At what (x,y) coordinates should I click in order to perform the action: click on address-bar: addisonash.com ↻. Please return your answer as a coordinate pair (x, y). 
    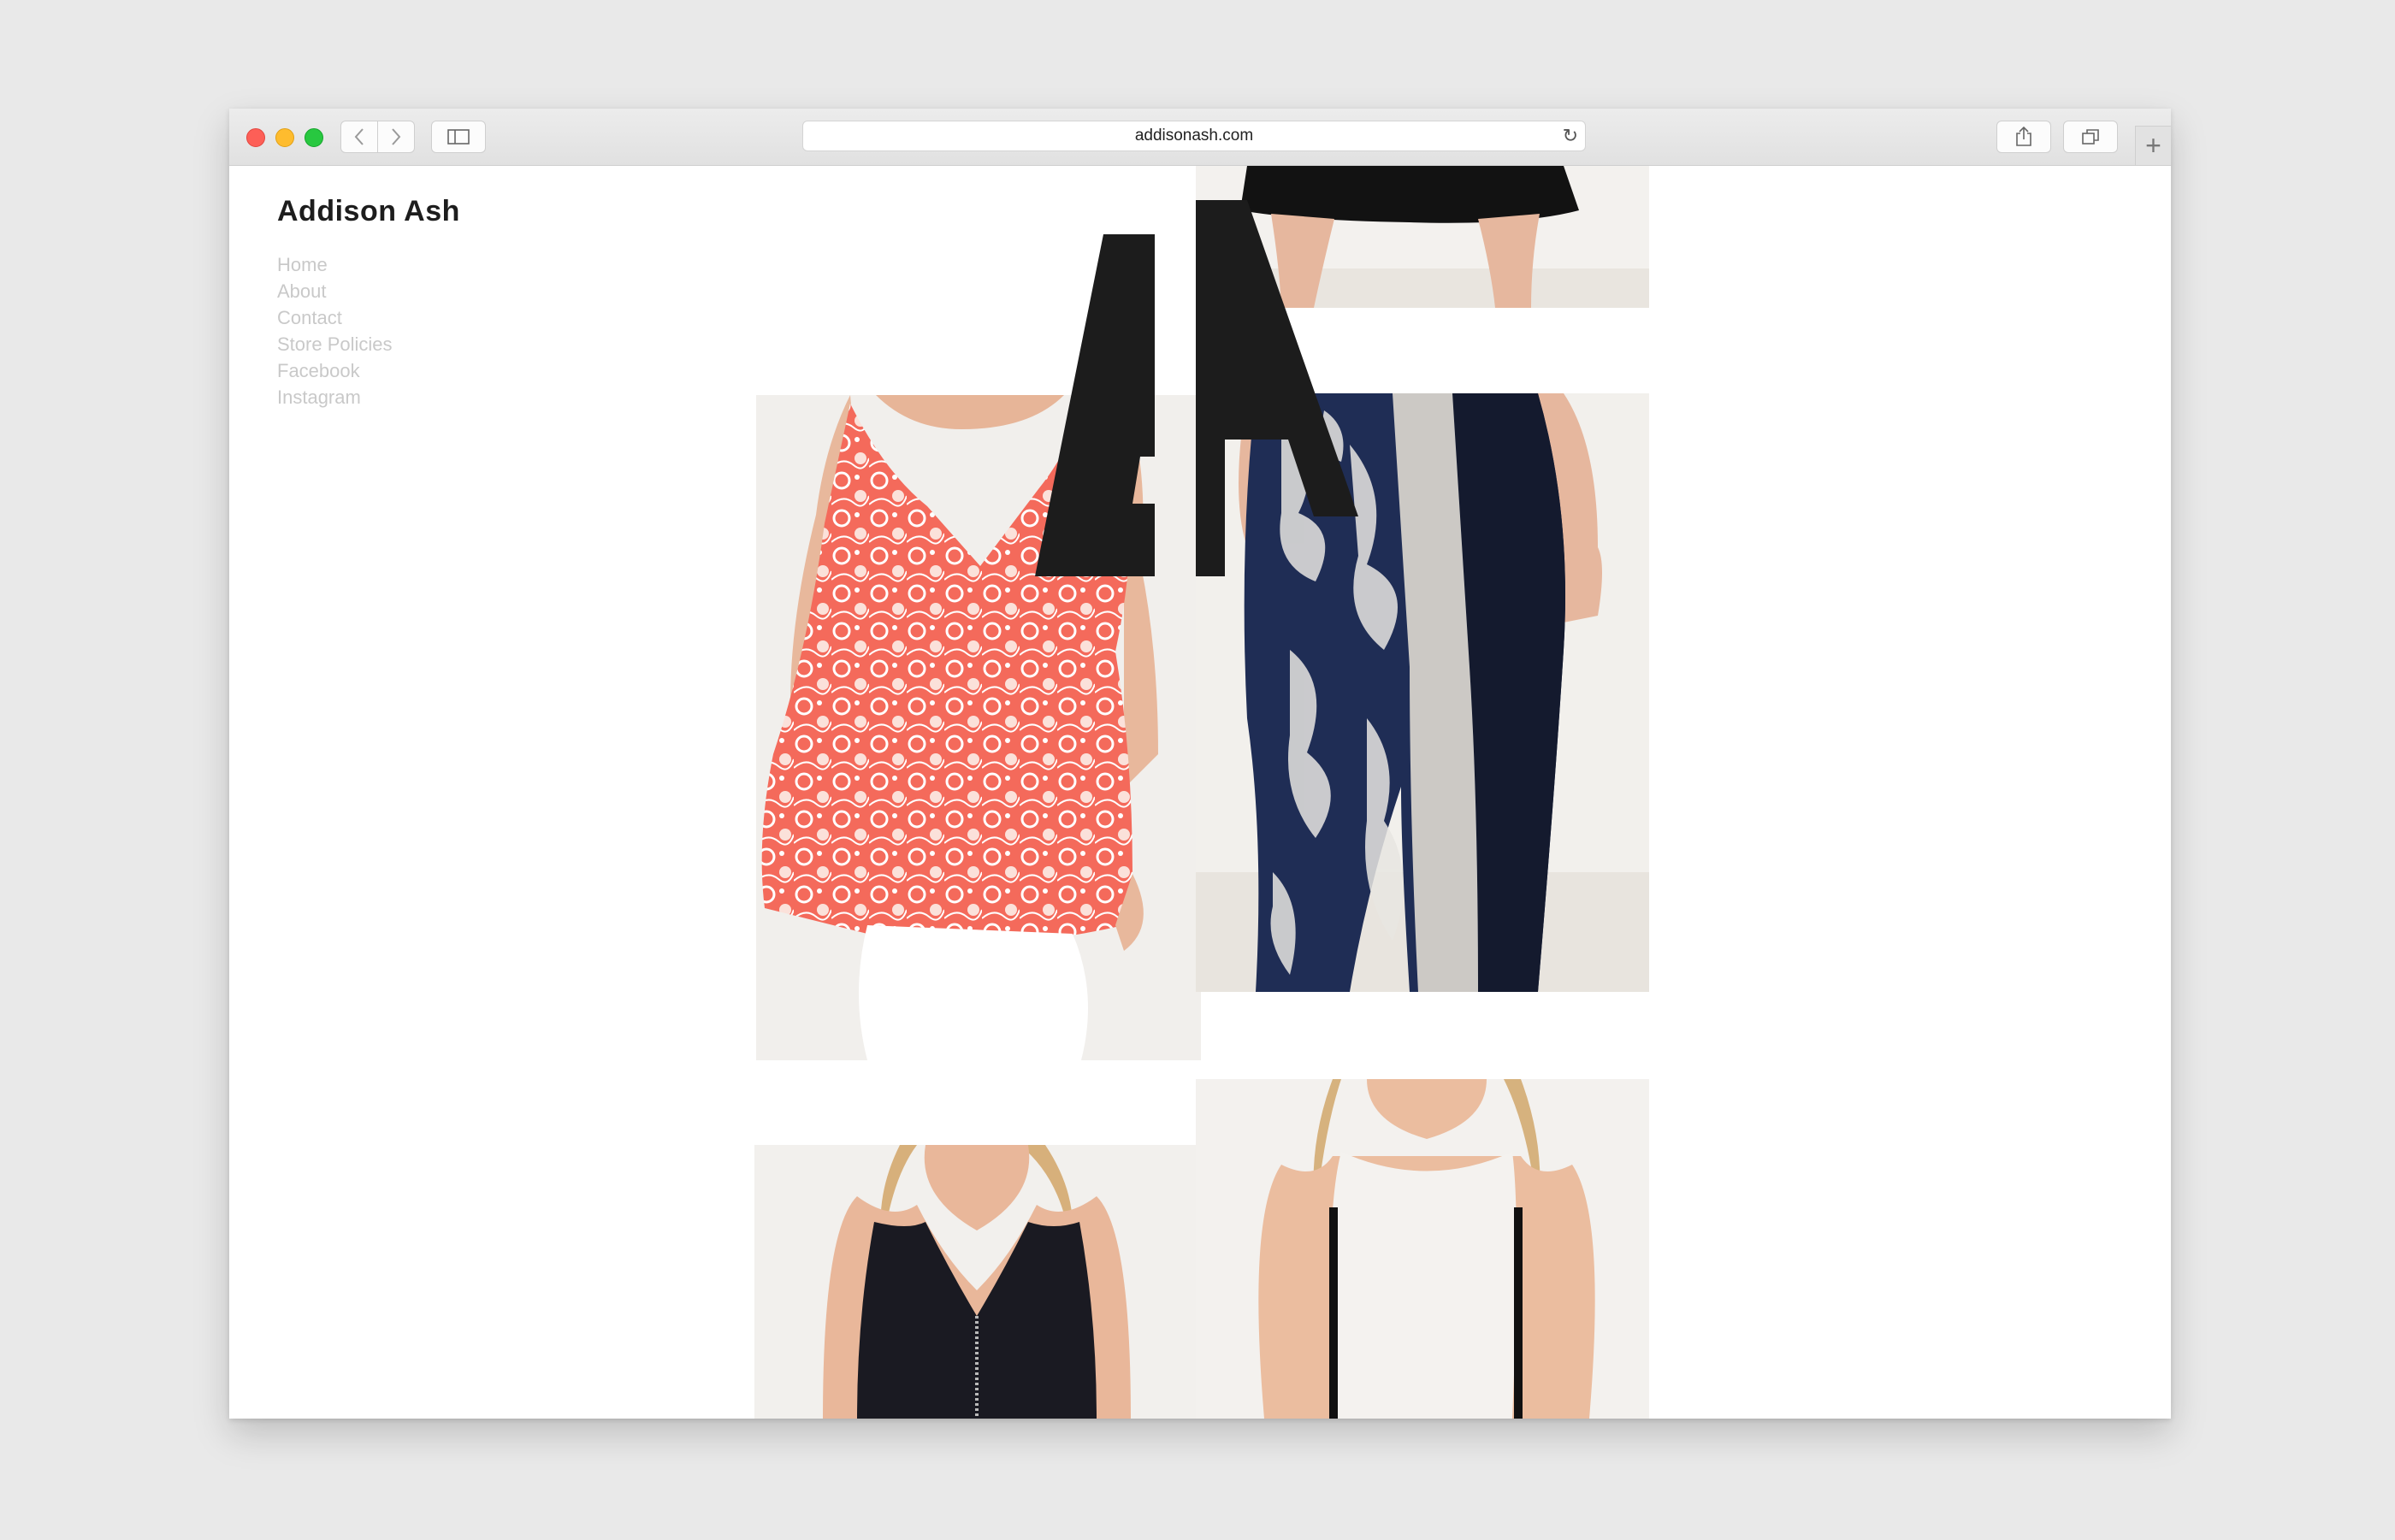
    Looking at the image, I should click on (1194, 136).